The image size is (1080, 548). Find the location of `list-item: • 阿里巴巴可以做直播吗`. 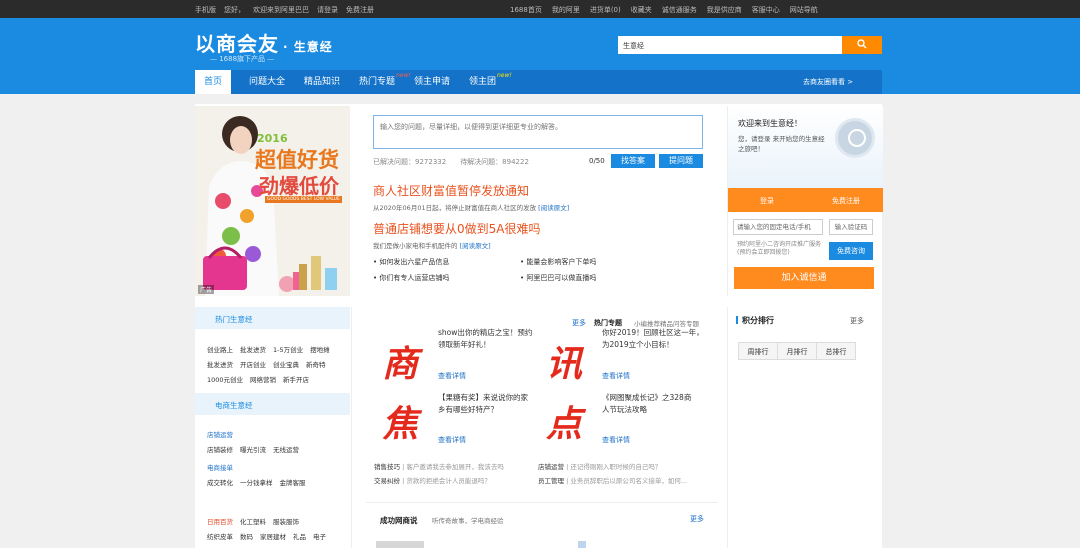

list-item: • 阿里巴巴可以做直播吗 is located at coordinates (558, 278).